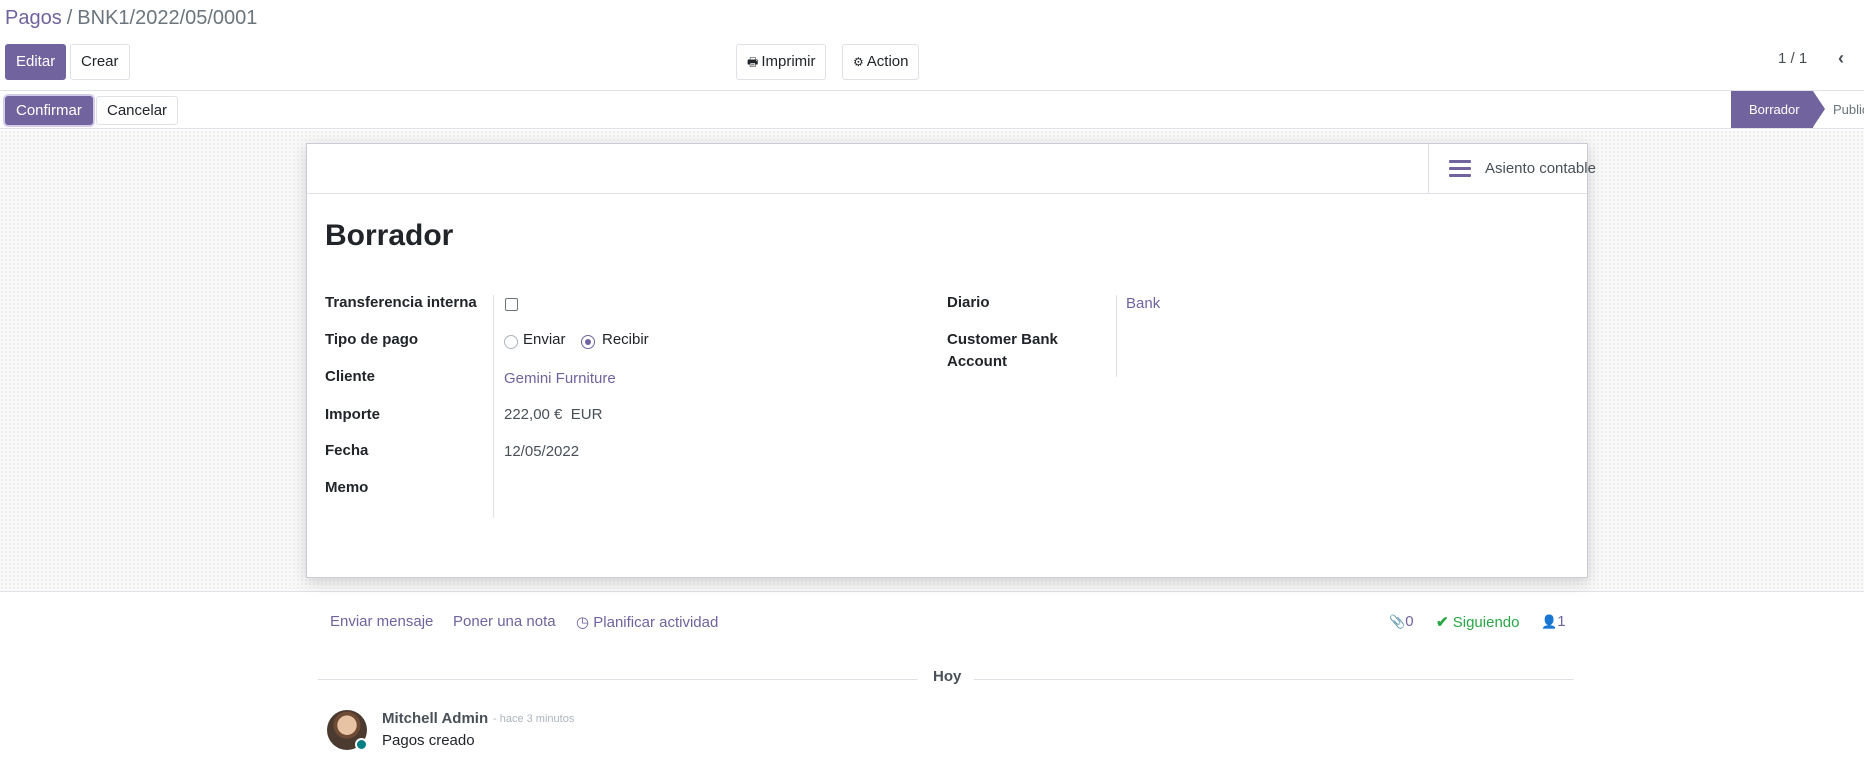  I want to click on internal-transfer-label: Transferencia interna, so click(401, 302).